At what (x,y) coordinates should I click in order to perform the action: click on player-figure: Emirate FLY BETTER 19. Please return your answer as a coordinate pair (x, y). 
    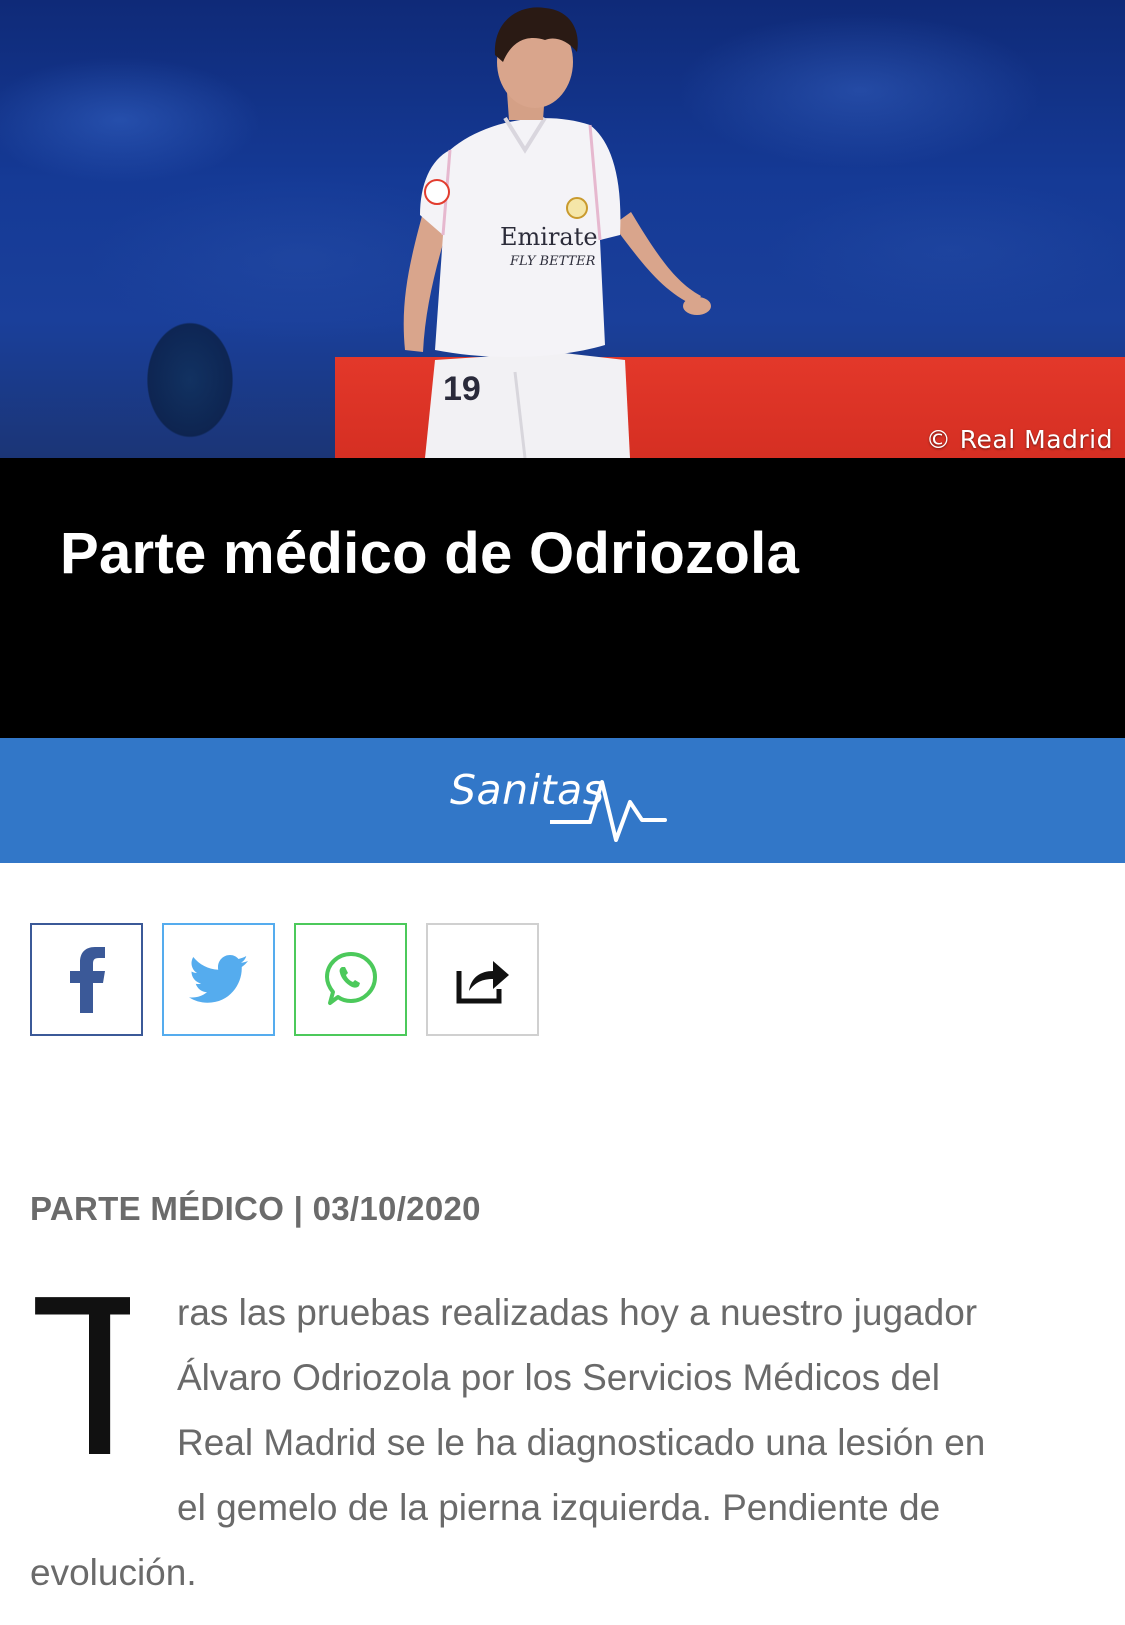
    Looking at the image, I should click on (557, 232).